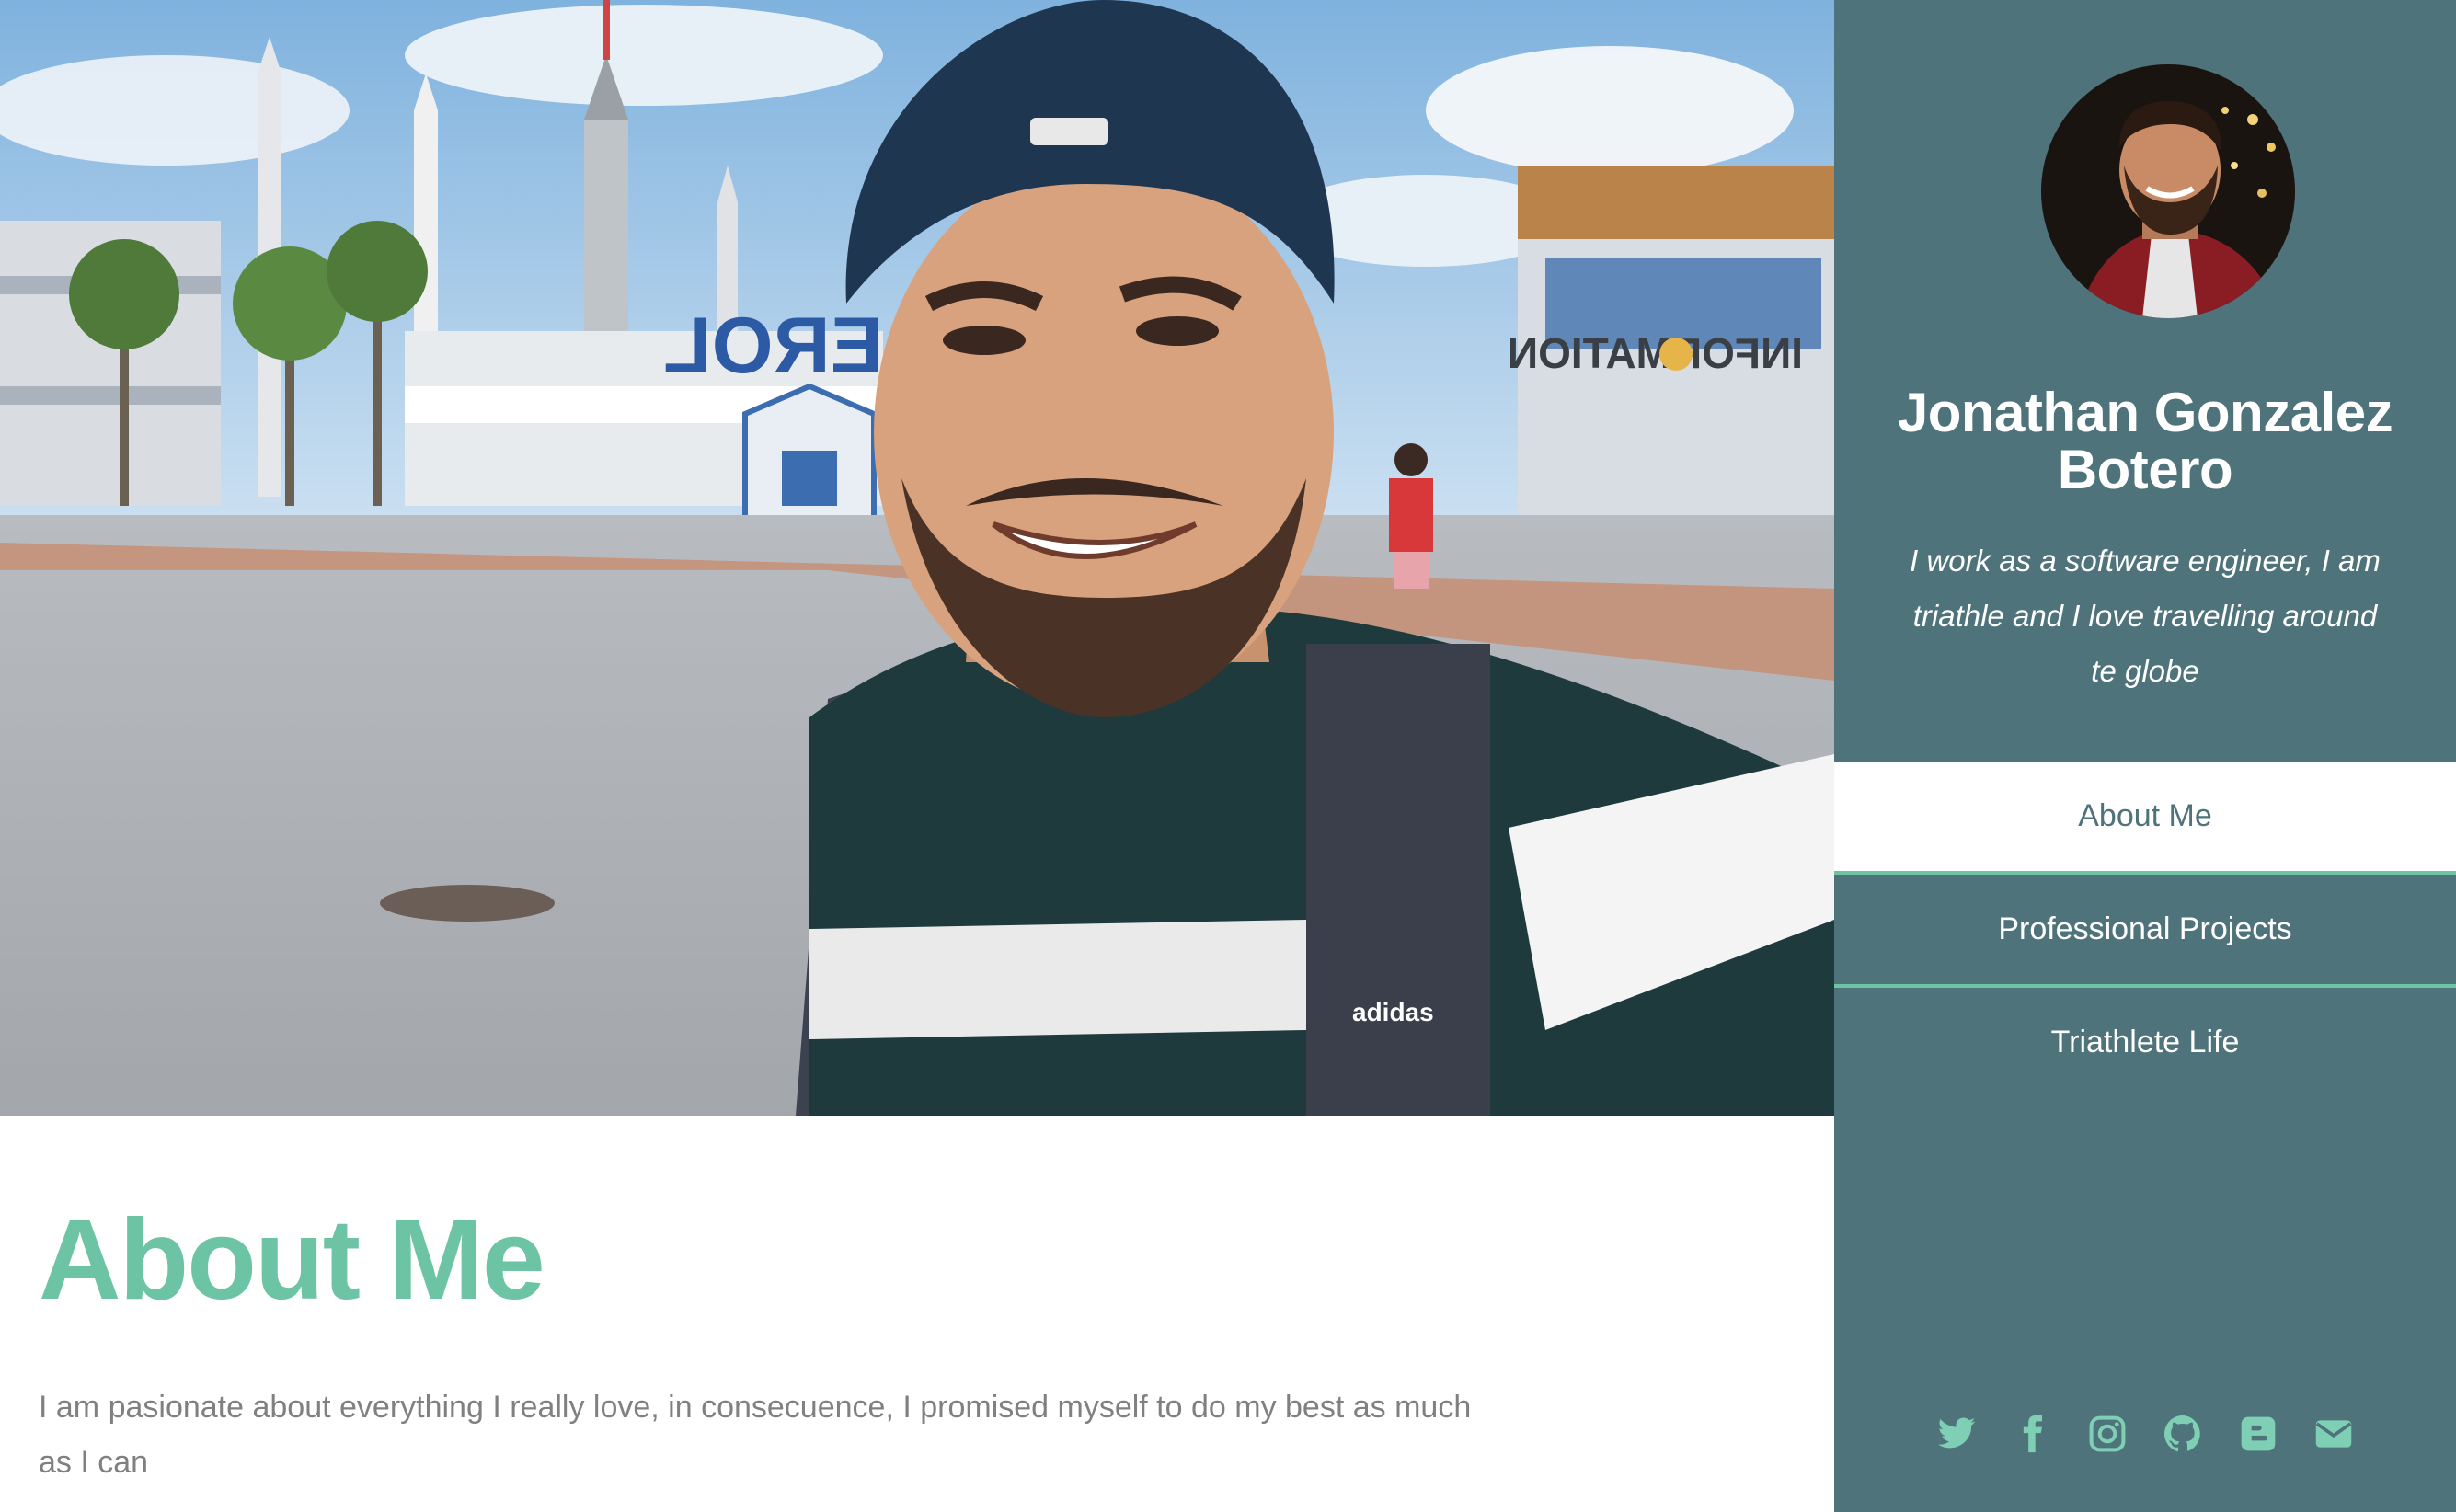  Describe the element at coordinates (2032, 1434) in the screenshot. I see `facebook-icon` at that location.